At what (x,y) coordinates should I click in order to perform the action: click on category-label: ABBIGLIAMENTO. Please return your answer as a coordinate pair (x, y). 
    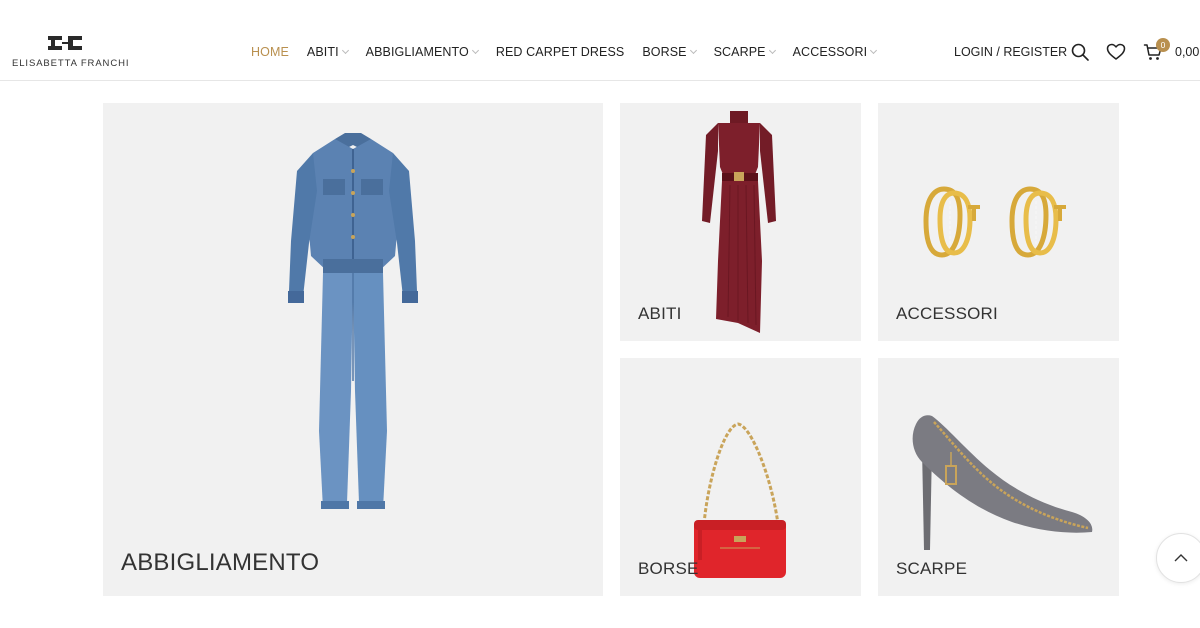
    Looking at the image, I should click on (220, 562).